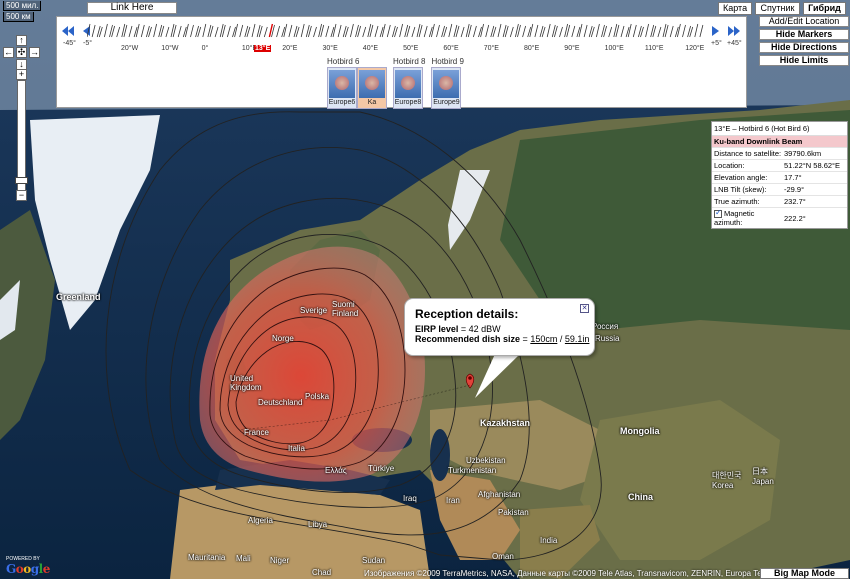 Image resolution: width=850 pixels, height=579 pixels. What do you see at coordinates (717, 32) in the screenshot?
I see `scroll-right-button` at bounding box center [717, 32].